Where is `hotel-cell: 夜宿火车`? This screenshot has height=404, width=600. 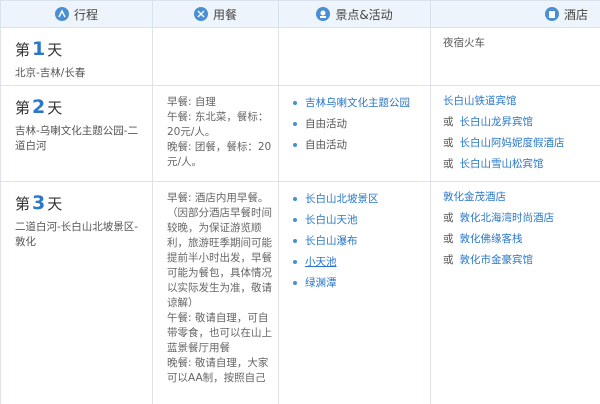
hotel-cell: 夜宿火车 is located at coordinates (515, 56).